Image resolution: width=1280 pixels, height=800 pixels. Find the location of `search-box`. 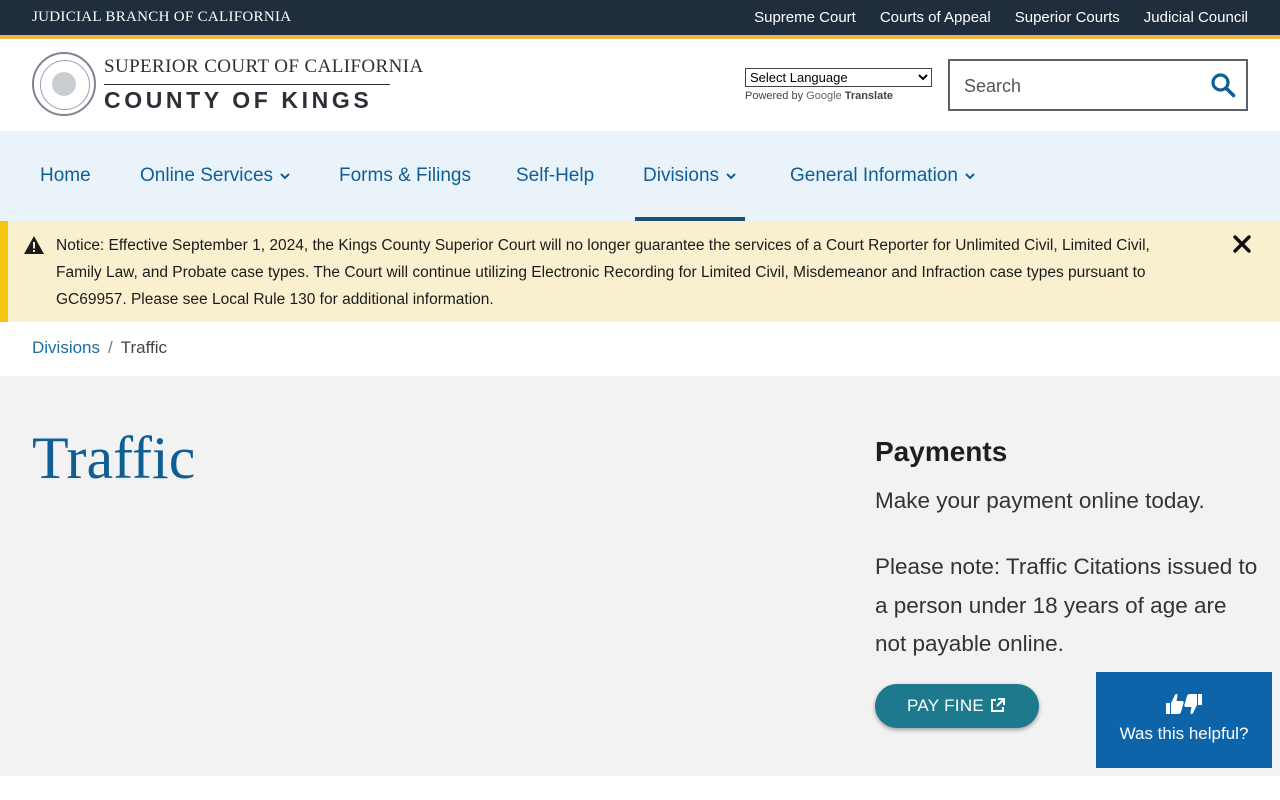

search-box is located at coordinates (1098, 85).